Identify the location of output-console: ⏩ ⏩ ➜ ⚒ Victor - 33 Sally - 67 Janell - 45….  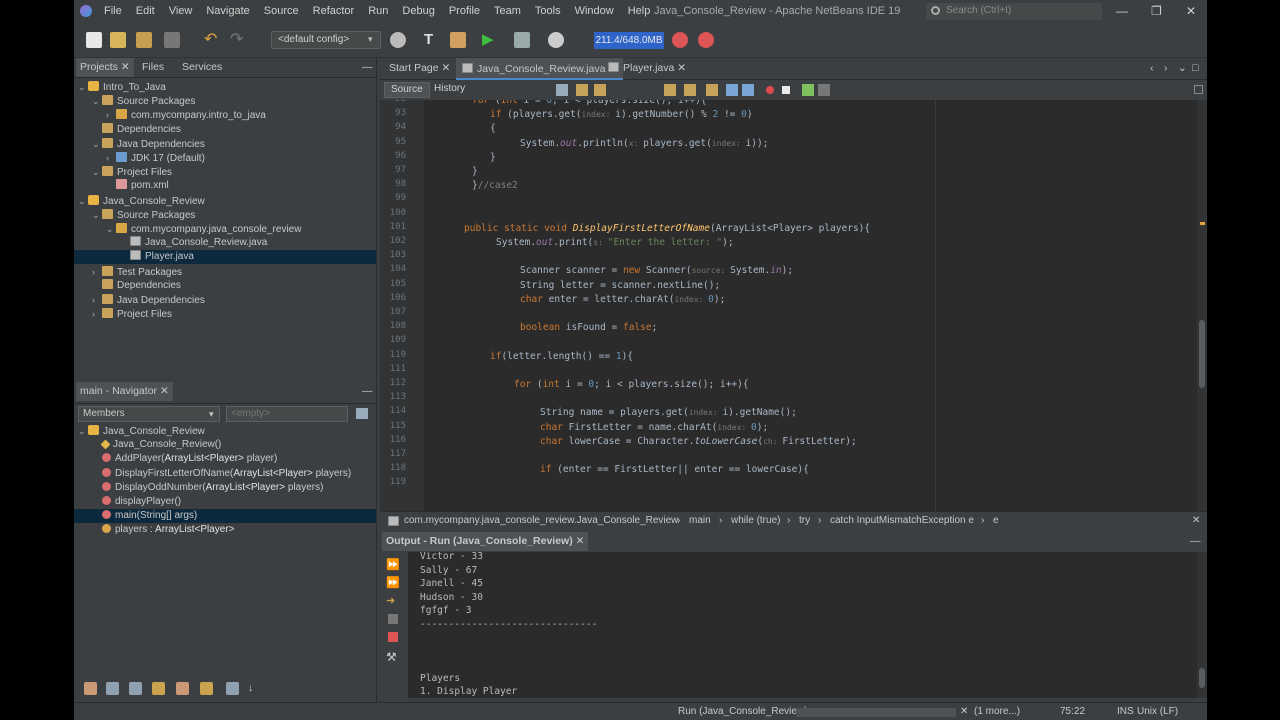
(793, 625).